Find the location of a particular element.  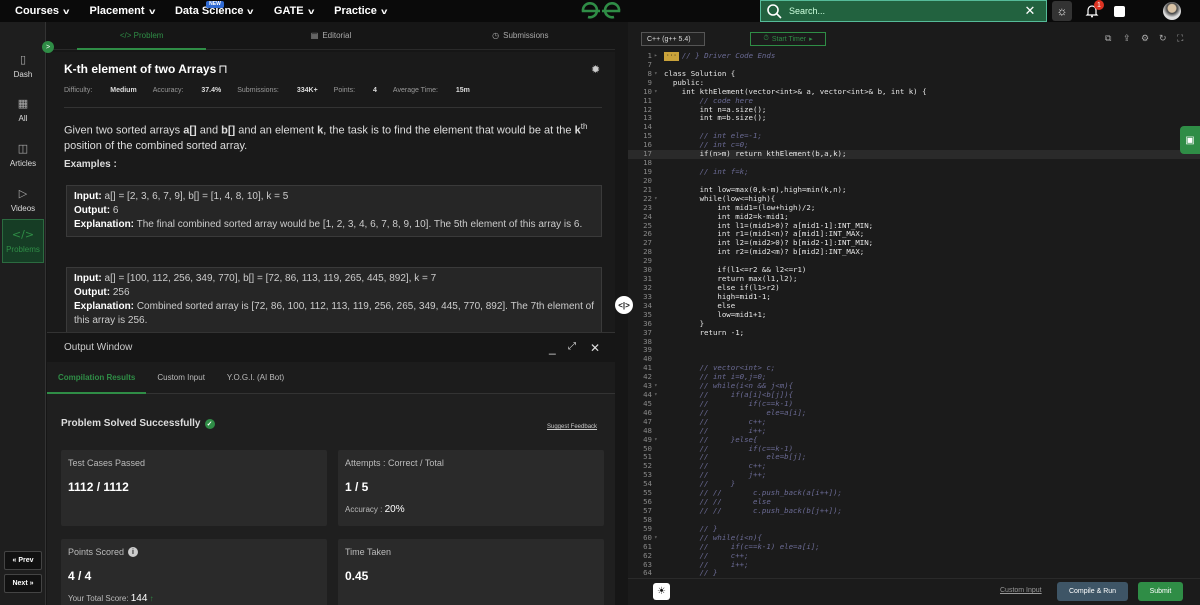

tab-compilation-results: Compilation Results is located at coordinates (97, 378).